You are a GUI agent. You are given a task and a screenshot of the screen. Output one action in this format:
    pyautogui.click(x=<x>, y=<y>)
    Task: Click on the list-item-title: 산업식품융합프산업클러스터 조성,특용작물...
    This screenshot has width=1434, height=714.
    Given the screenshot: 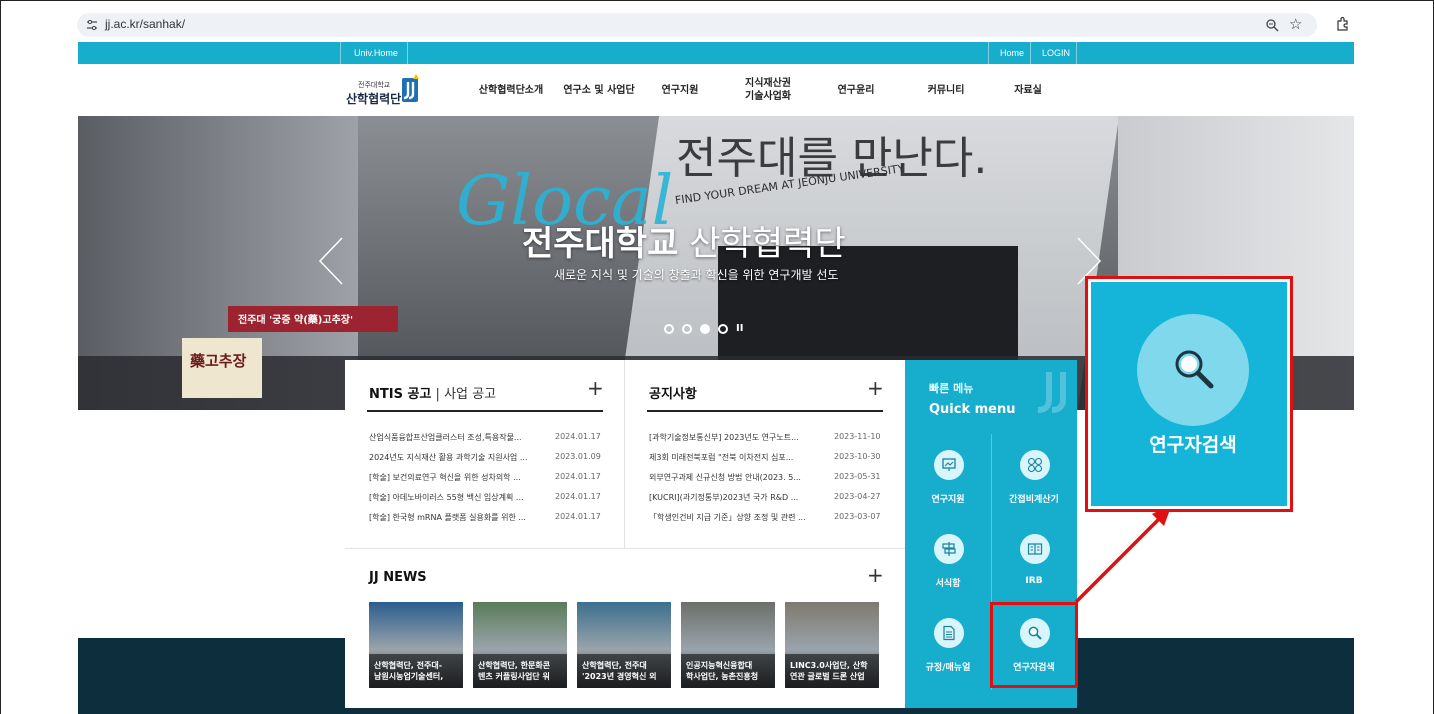 What is the action you would take?
    pyautogui.click(x=459, y=437)
    